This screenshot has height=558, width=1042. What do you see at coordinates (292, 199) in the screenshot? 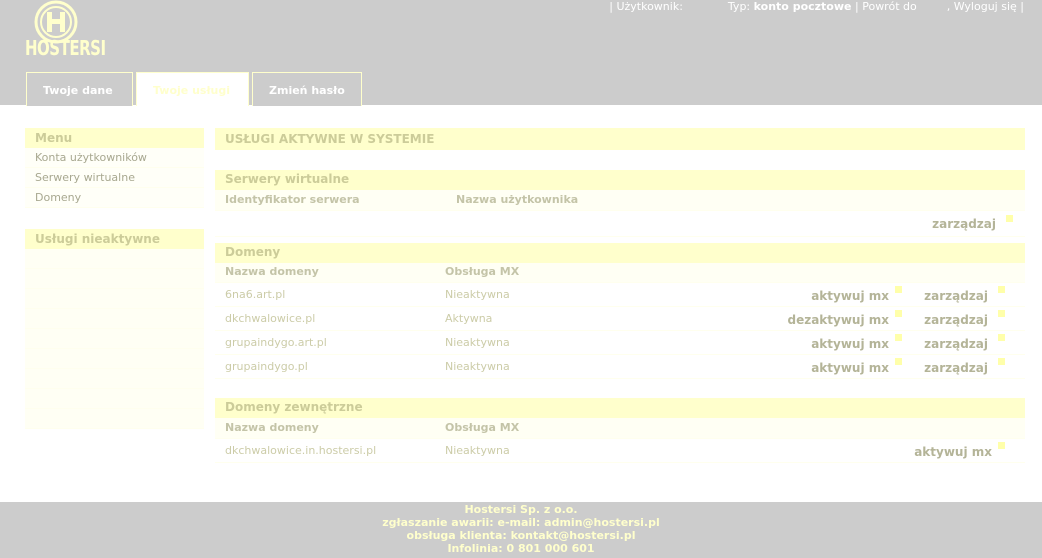
I see `col-server-id: Identyfikator serwera` at bounding box center [292, 199].